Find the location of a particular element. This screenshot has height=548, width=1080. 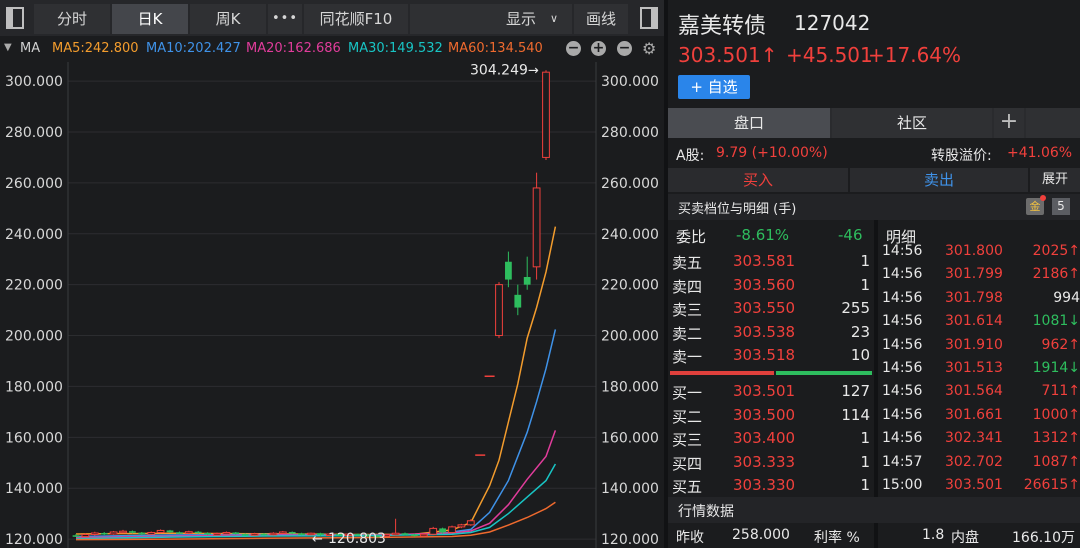

trade-time: 14:56 is located at coordinates (902, 251).